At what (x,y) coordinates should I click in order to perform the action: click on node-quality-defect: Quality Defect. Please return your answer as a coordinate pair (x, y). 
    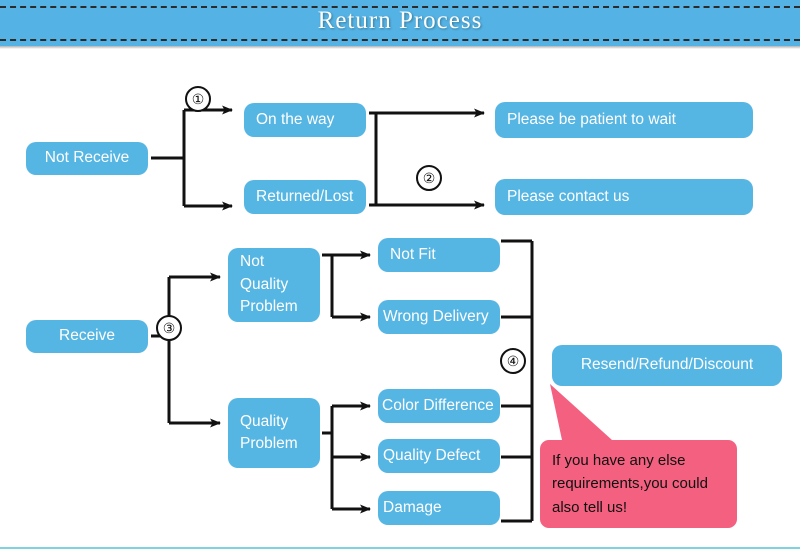
    Looking at the image, I should click on (439, 456).